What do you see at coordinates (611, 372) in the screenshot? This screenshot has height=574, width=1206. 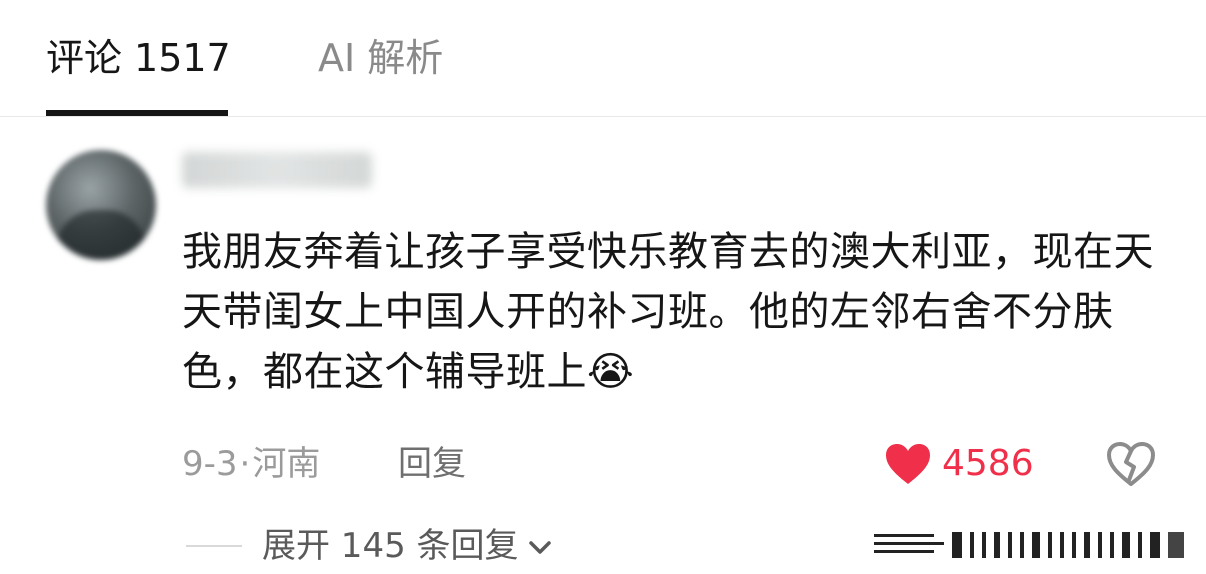 I see `crying-laughing-emoji: 😭` at bounding box center [611, 372].